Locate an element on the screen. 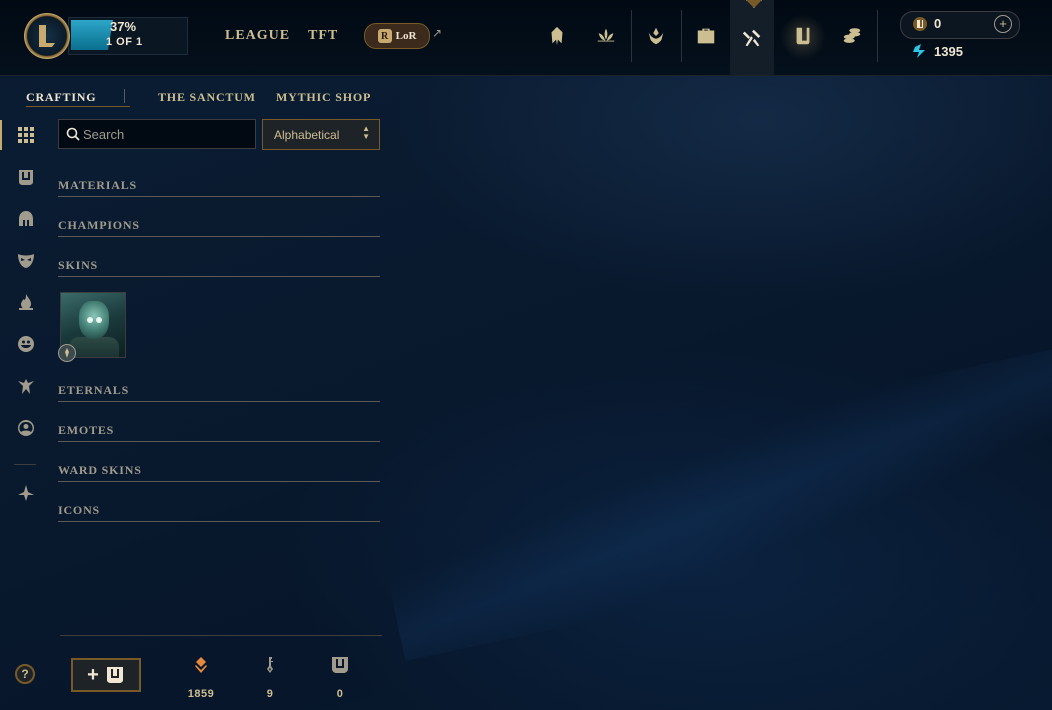  footer-divider is located at coordinates (221, 635).